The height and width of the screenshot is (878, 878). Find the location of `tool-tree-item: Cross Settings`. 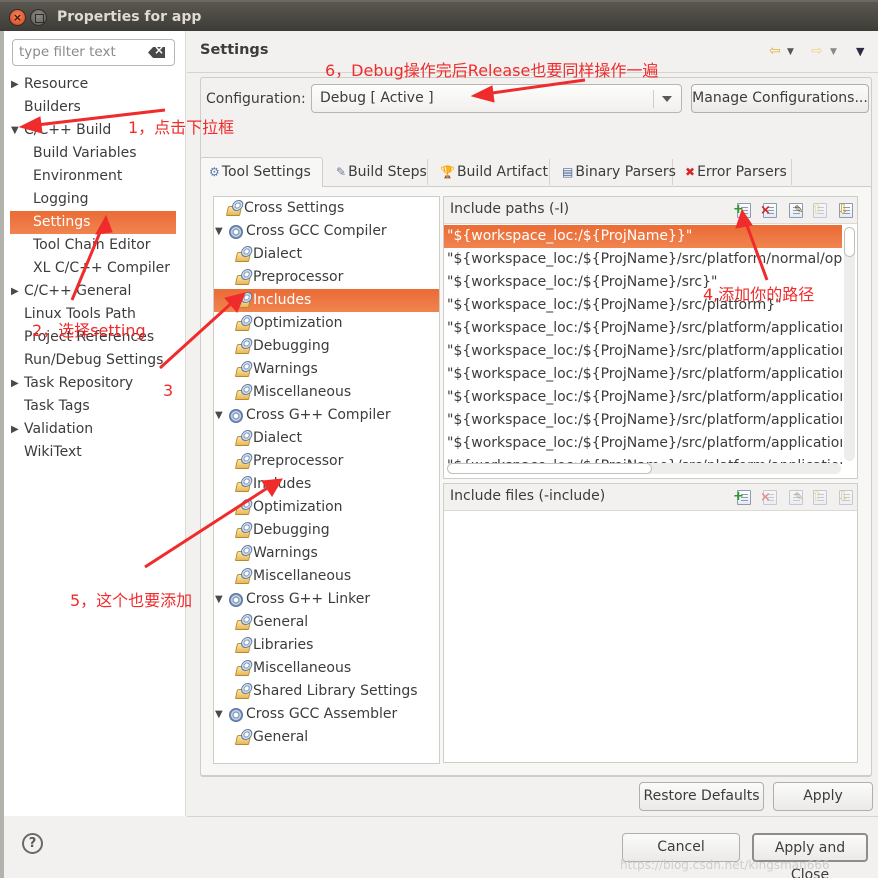

tool-tree-item: Cross Settings is located at coordinates (326, 208).